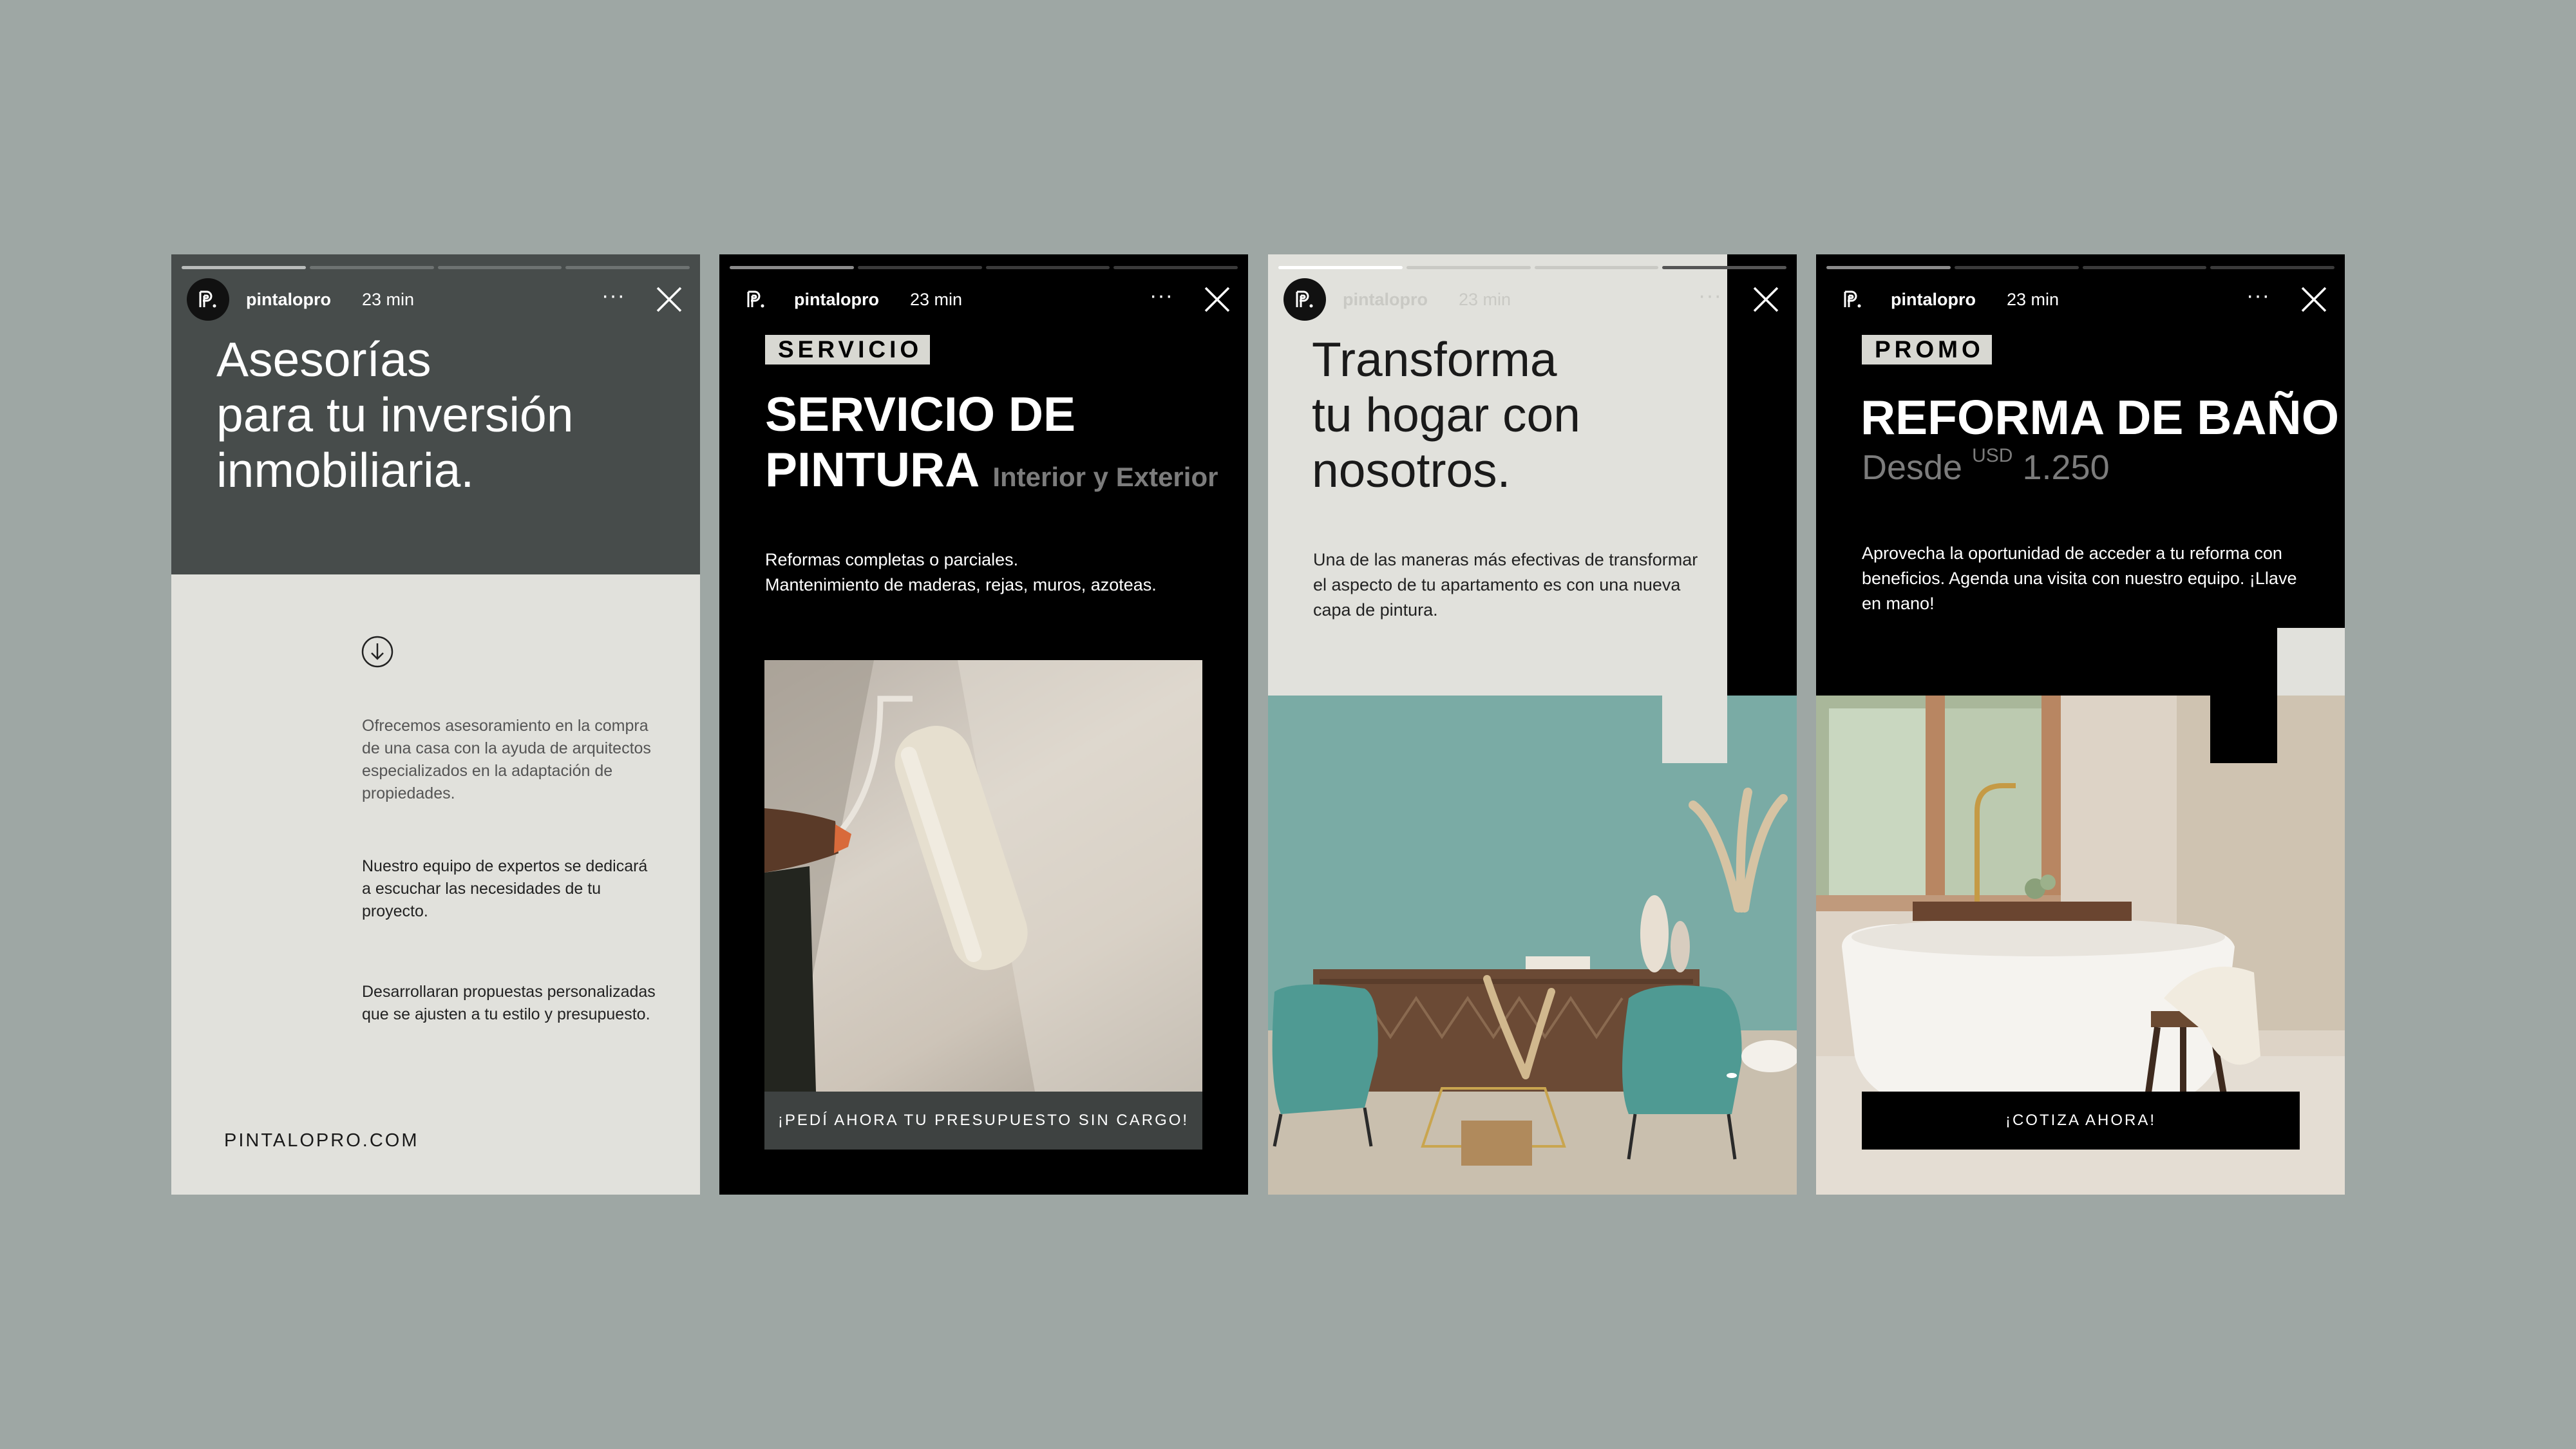  I want to click on cta-presupuesto-button: ¡PEDÍ AHORA TU PRESUPUESTO SIN CARGO!, so click(983, 1121).